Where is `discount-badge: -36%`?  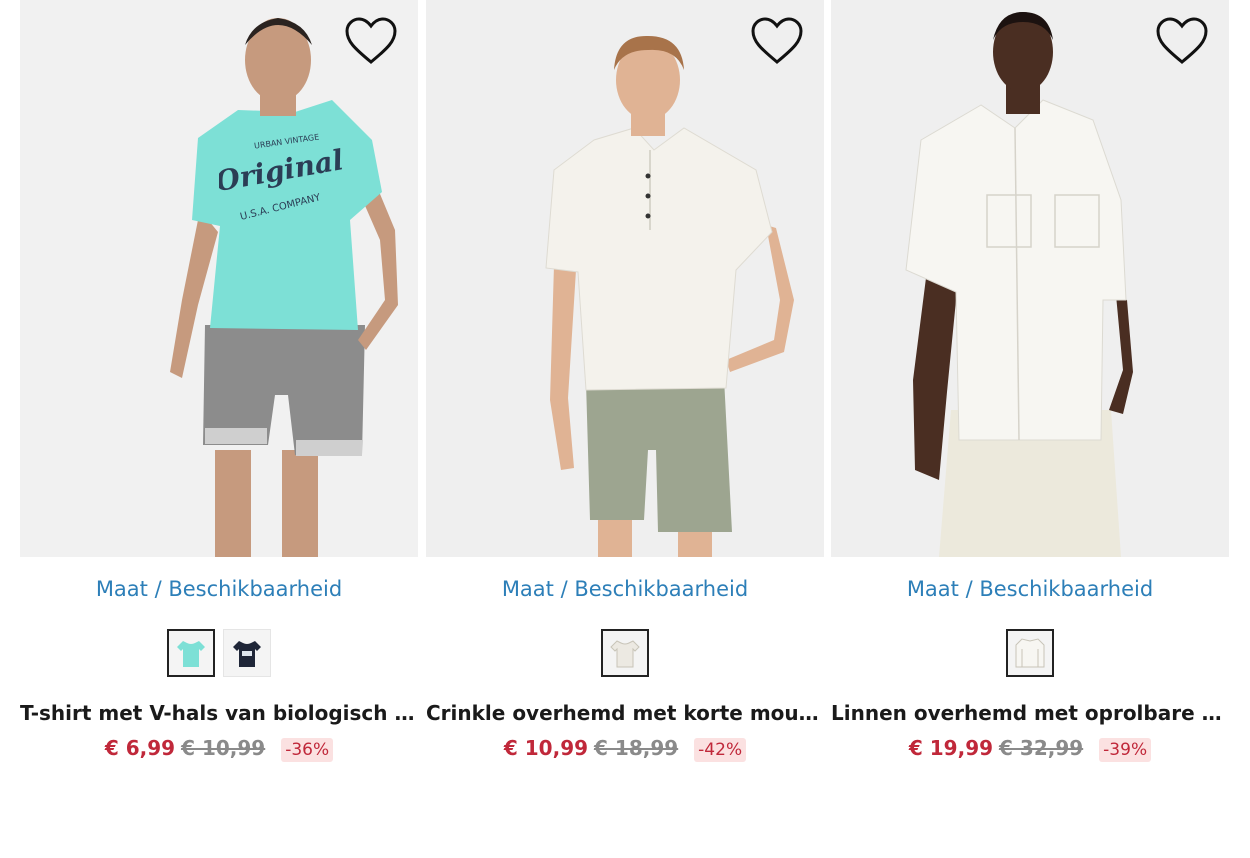
discount-badge: -36% is located at coordinates (307, 749).